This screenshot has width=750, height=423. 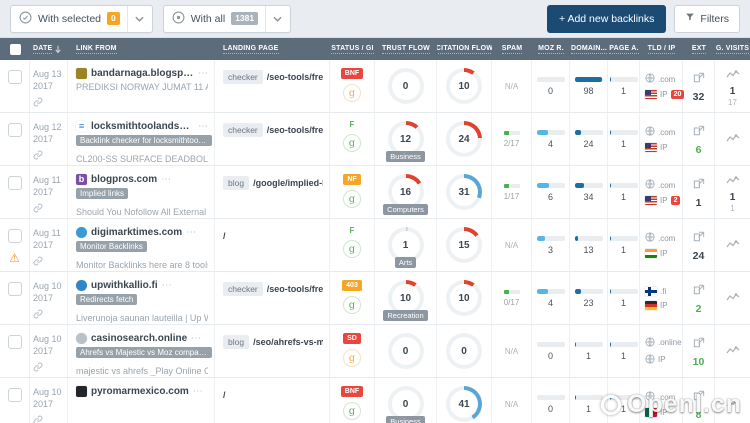 I want to click on landing-path-link: /google/implied-links/, so click(x=288, y=183).